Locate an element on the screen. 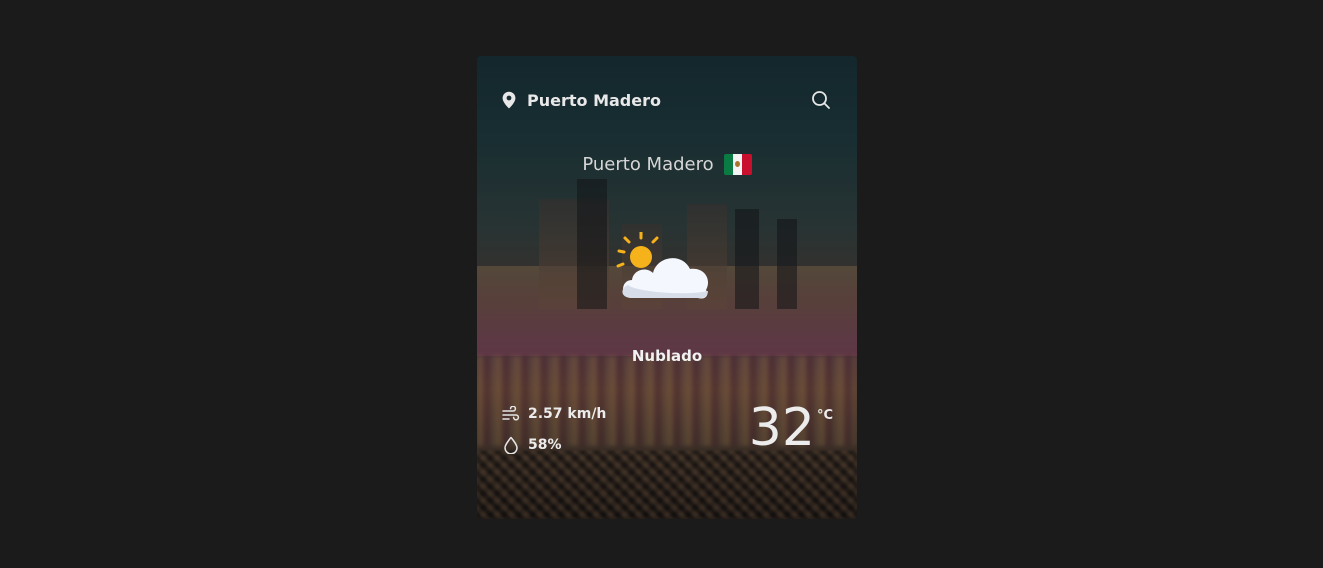 The height and width of the screenshot is (568, 1323). search-button is located at coordinates (821, 100).